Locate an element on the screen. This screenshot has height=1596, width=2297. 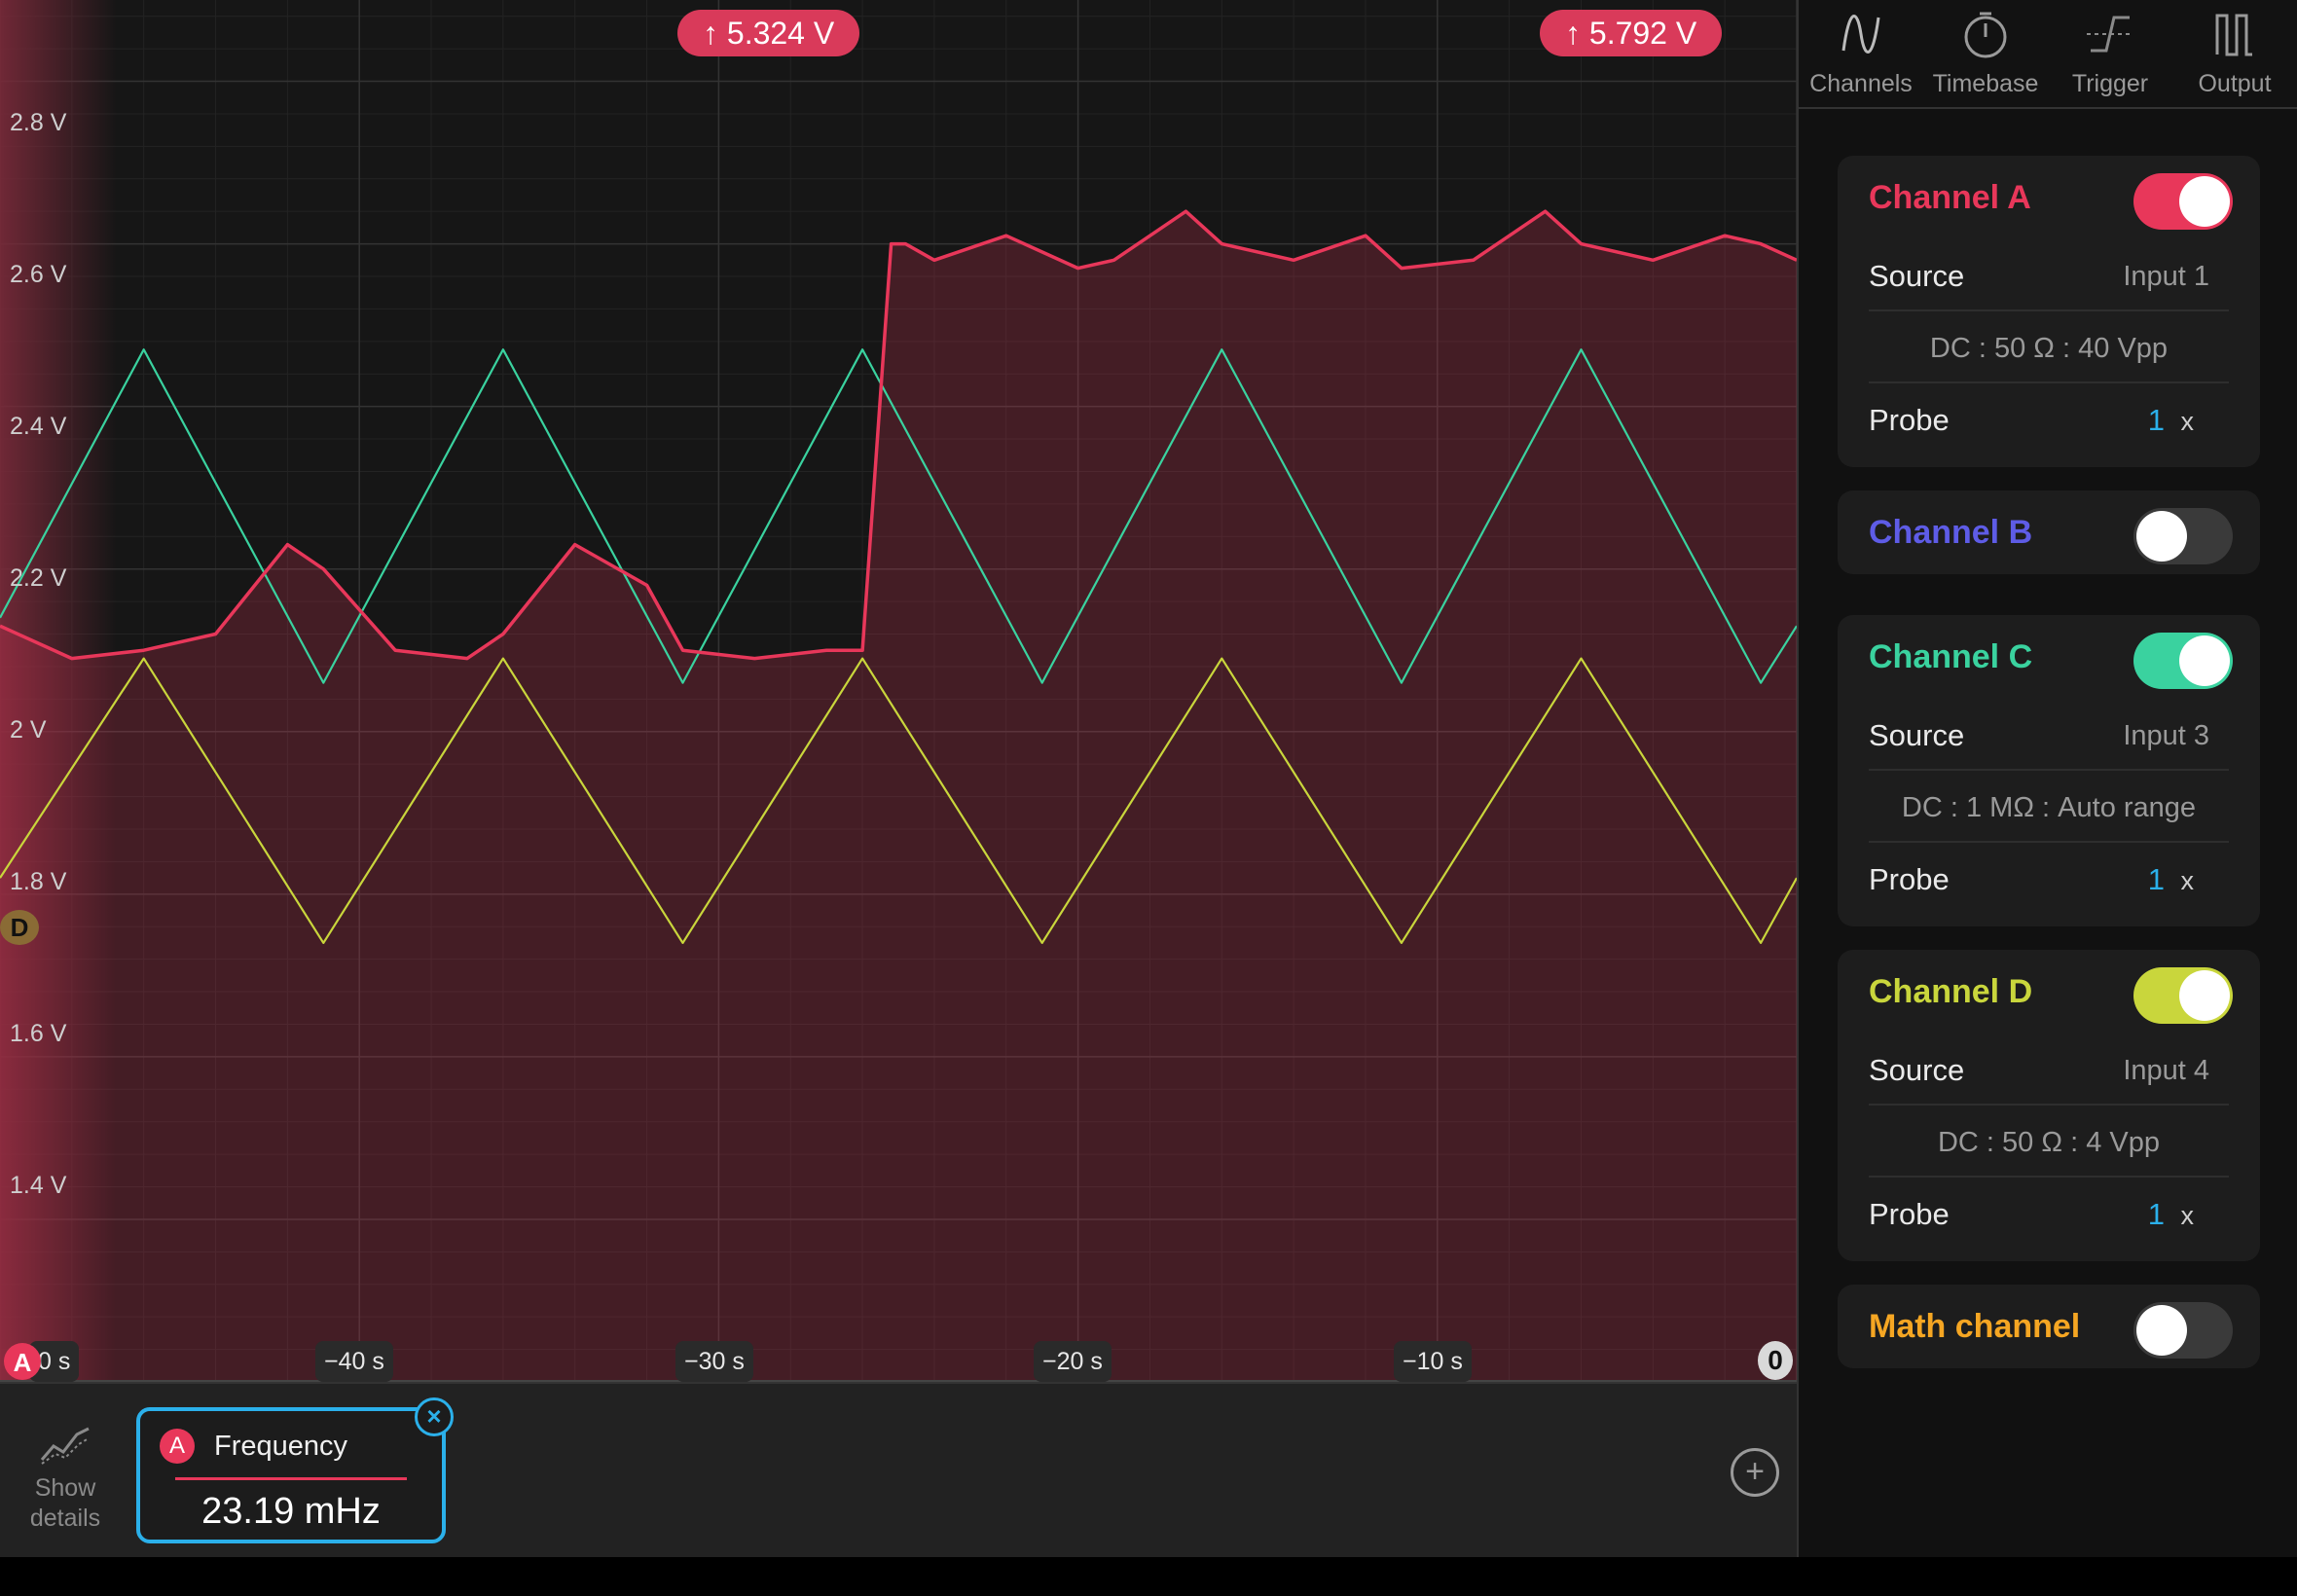
channel-d-title: Channel D is located at coordinates (1951, 991).